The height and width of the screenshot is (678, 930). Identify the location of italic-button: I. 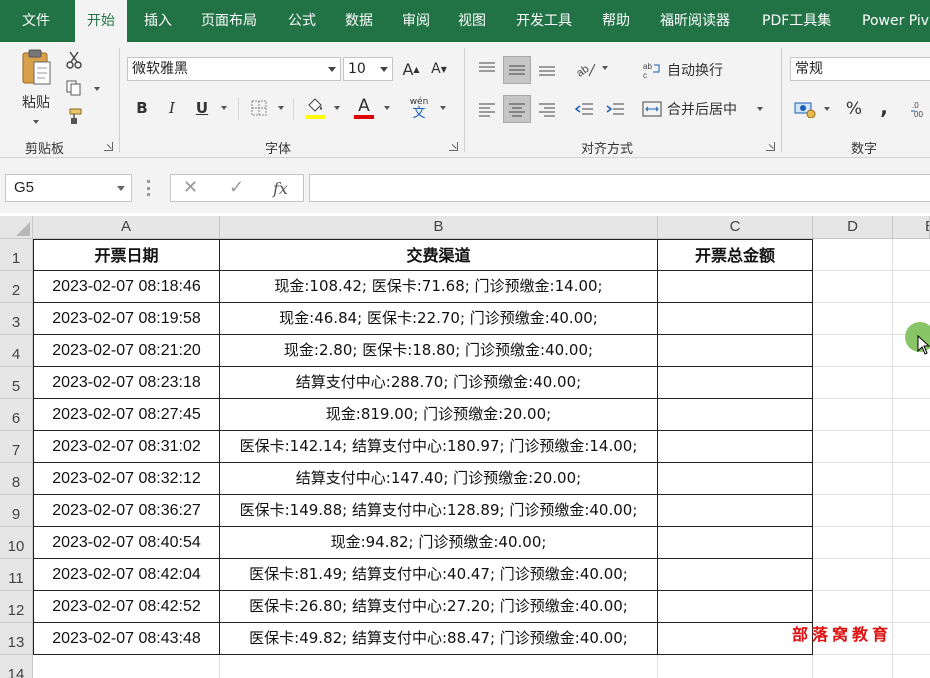
(172, 108).